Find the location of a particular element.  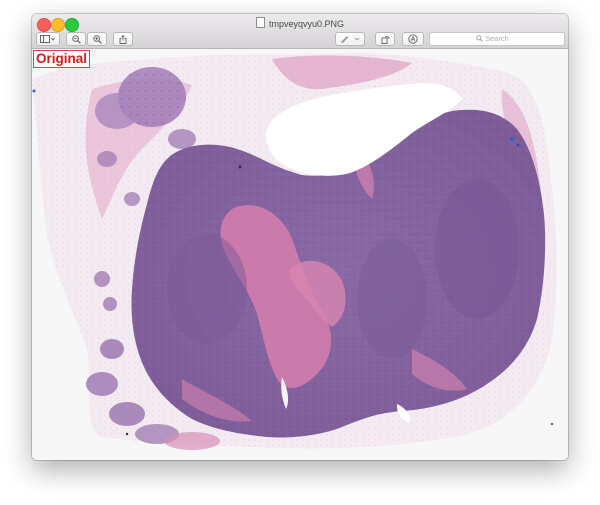

rotate-icon is located at coordinates (385, 39).